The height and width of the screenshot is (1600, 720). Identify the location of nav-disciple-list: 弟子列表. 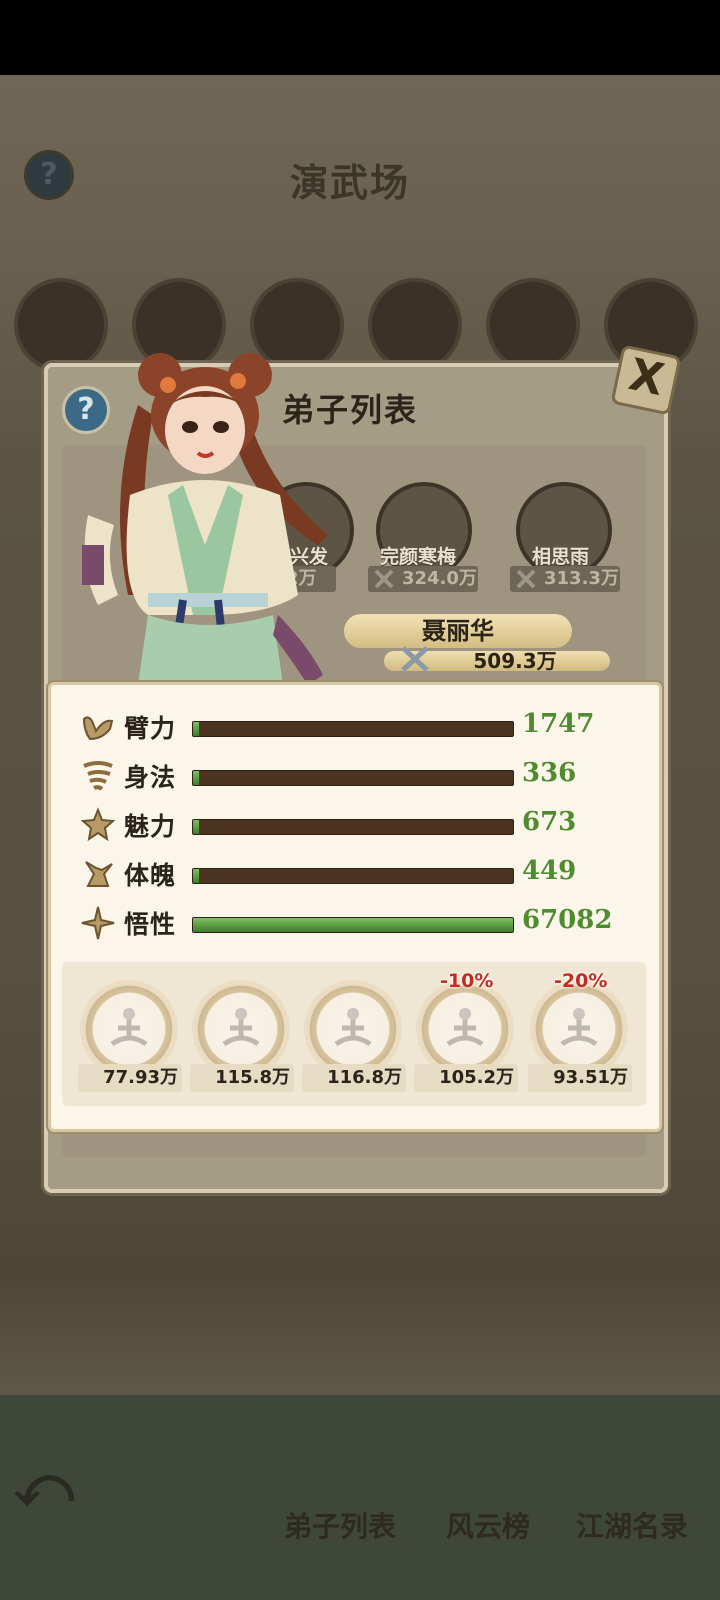
(340, 1525).